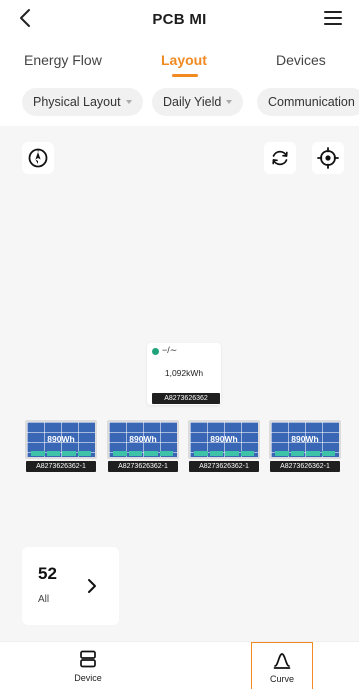 Image resolution: width=359 pixels, height=689 pixels. What do you see at coordinates (38, 158) in the screenshot?
I see `compass-icon: N` at bounding box center [38, 158].